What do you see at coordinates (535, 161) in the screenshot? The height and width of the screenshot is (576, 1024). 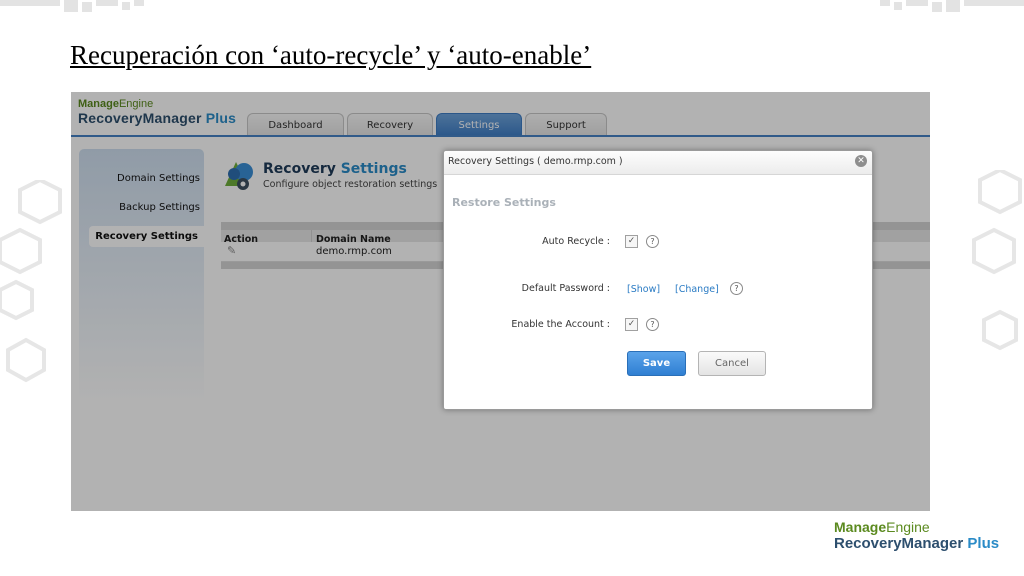 I see `dialog-title: Recovery Settings ( demo.rmp.com )` at bounding box center [535, 161].